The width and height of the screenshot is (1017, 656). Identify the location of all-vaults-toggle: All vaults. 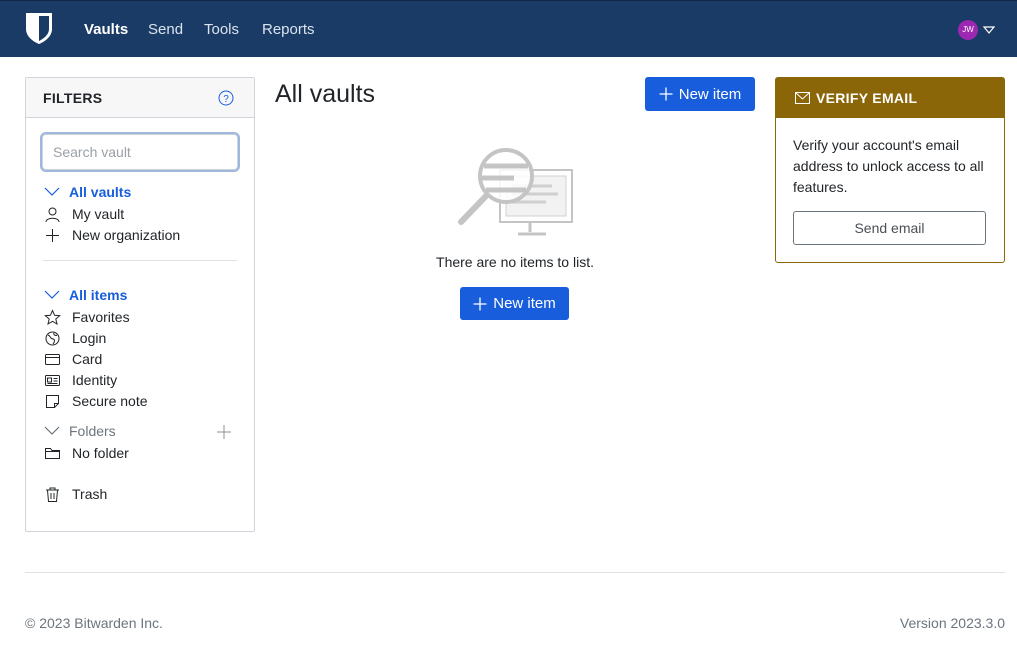
(87, 192).